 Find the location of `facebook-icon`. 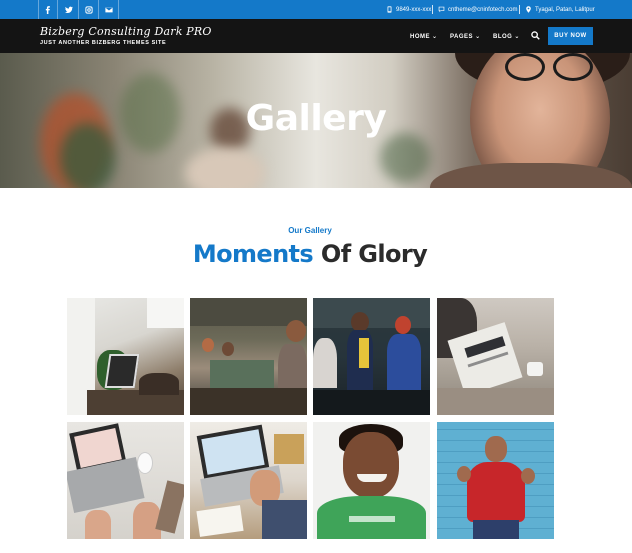

facebook-icon is located at coordinates (47, 9).